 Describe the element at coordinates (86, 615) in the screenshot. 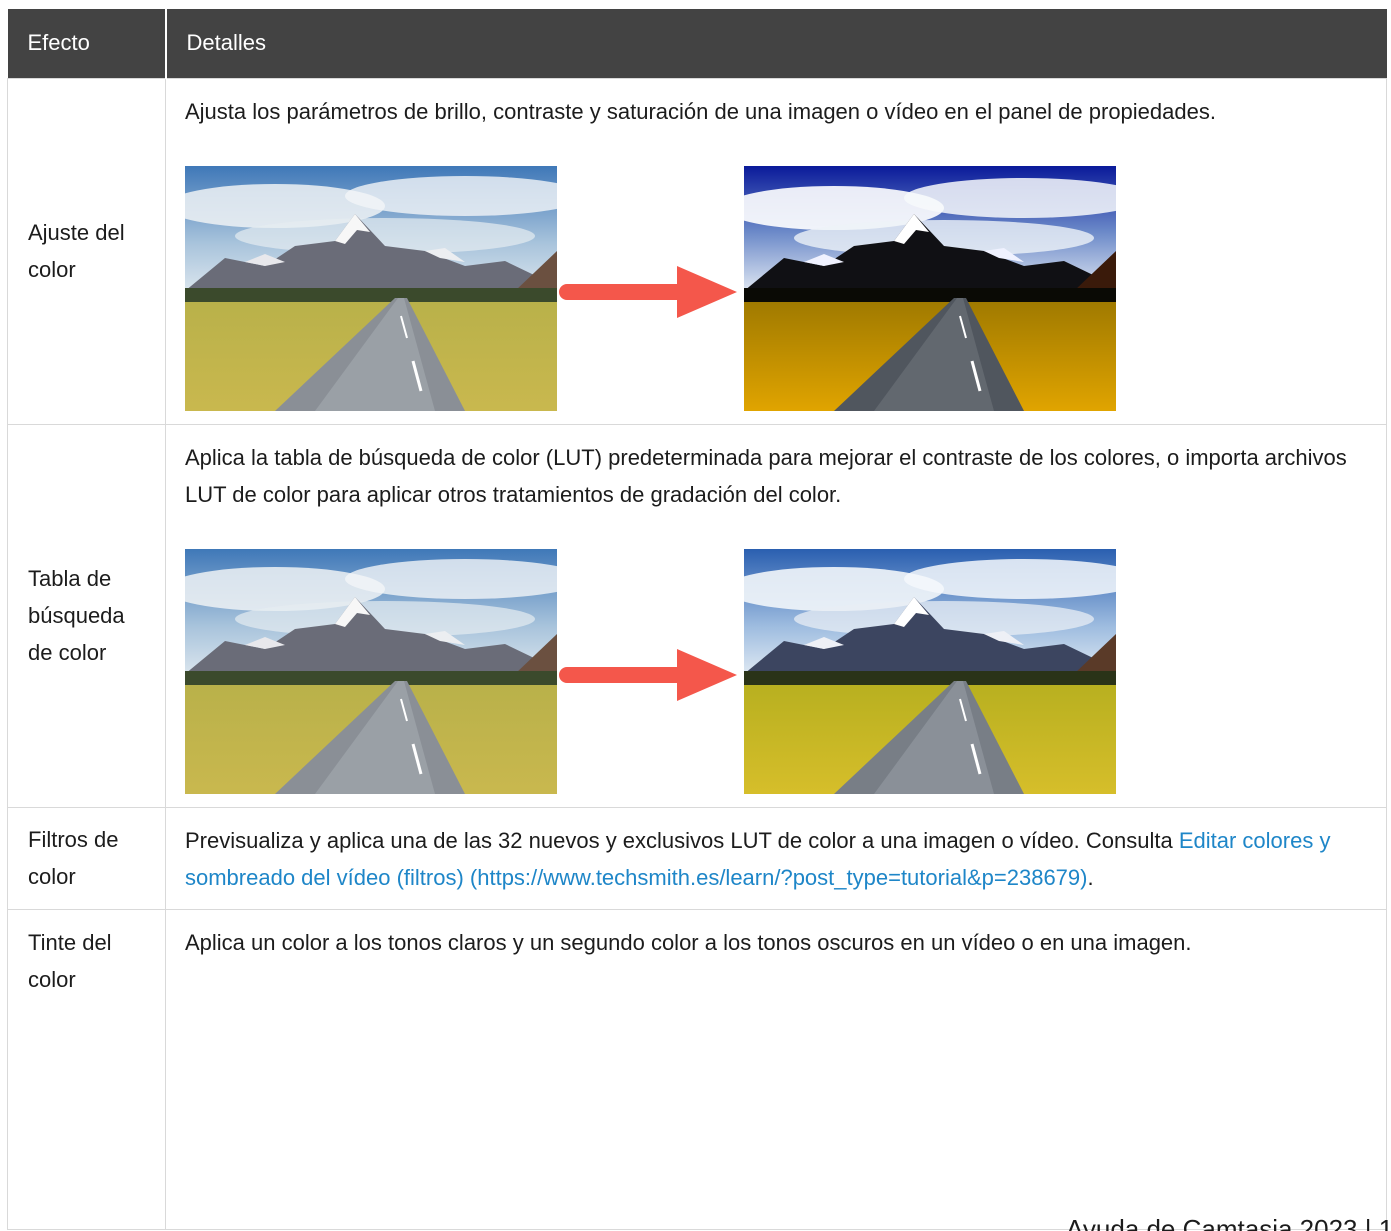

I see `effect-name-color-lut: Tabla de búsqueda de color` at that location.